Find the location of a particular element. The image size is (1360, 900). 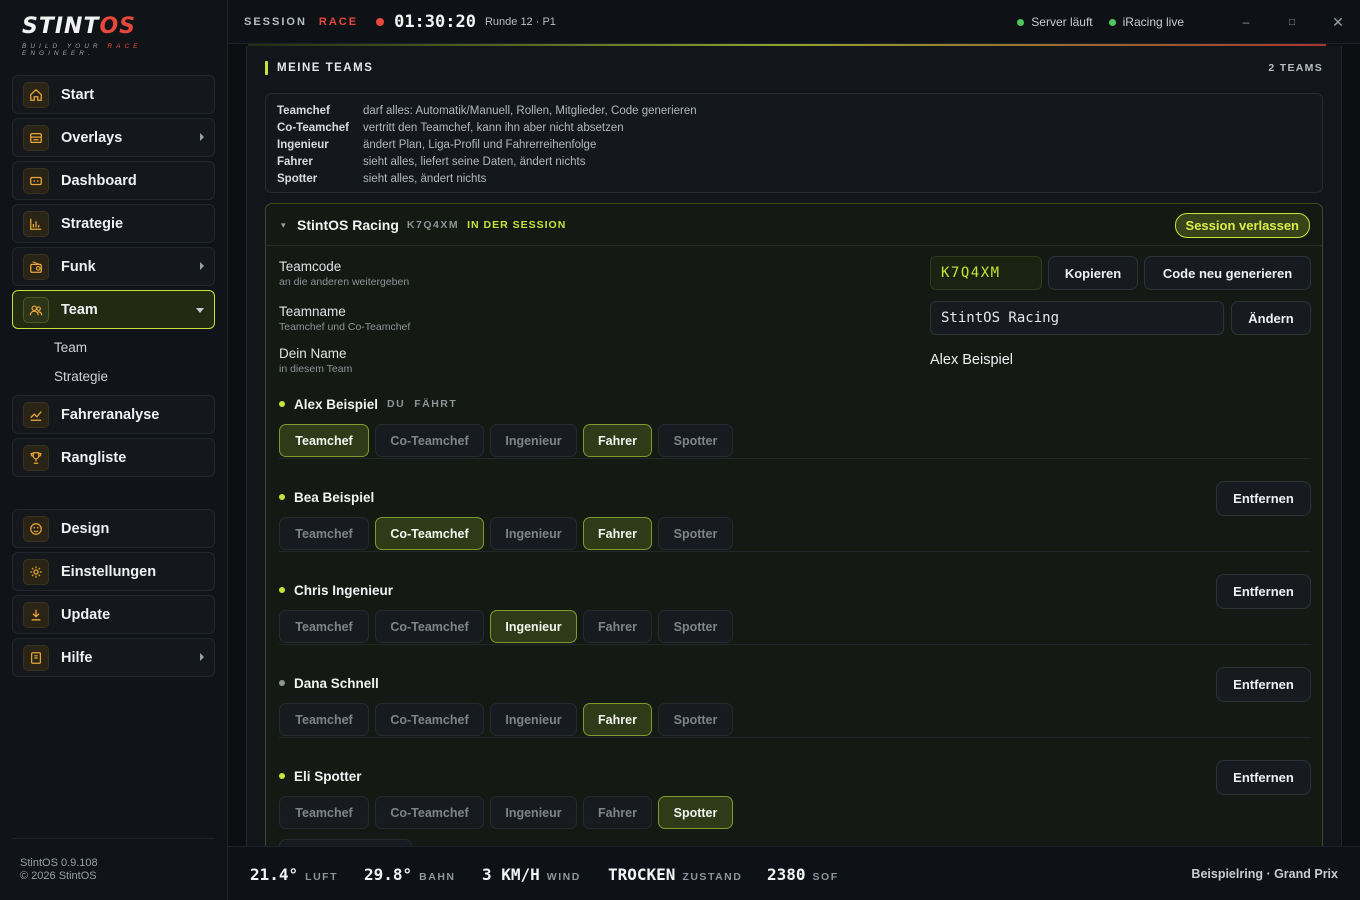

sidebar-item-label: Overlays is located at coordinates (92, 137).